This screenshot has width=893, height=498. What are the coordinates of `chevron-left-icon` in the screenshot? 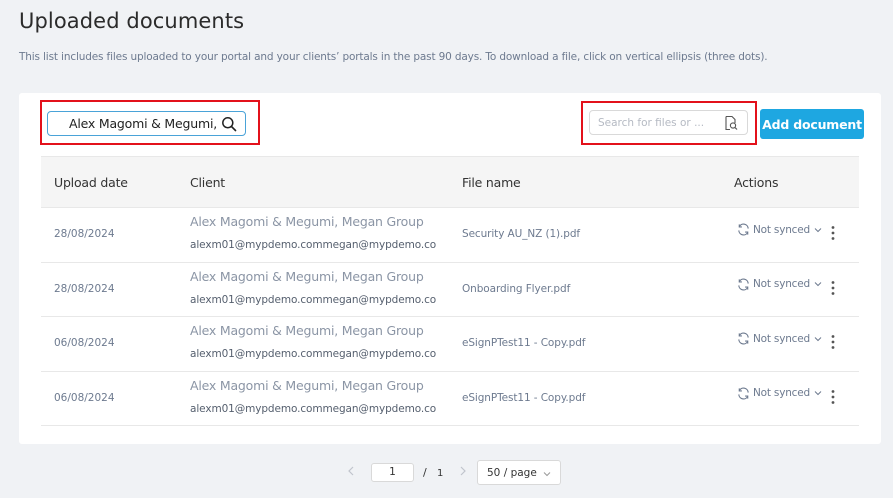 It's located at (351, 471).